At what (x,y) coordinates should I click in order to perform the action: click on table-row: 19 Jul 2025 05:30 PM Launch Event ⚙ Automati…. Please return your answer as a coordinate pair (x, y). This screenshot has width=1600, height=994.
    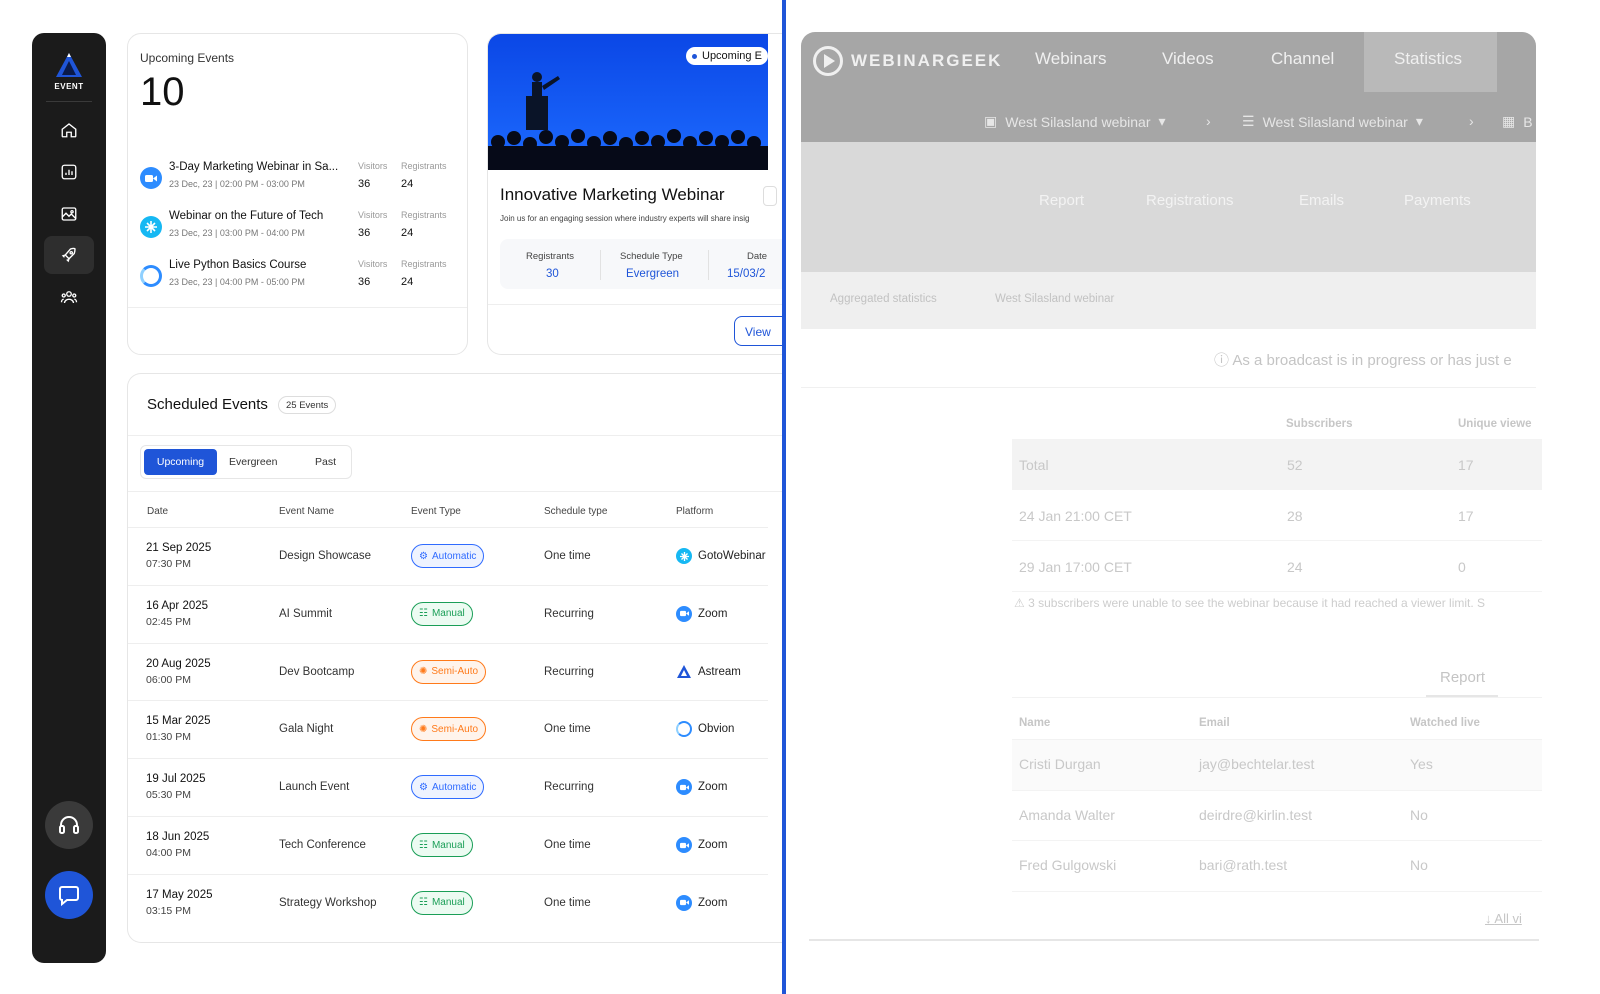
    Looking at the image, I should click on (448, 787).